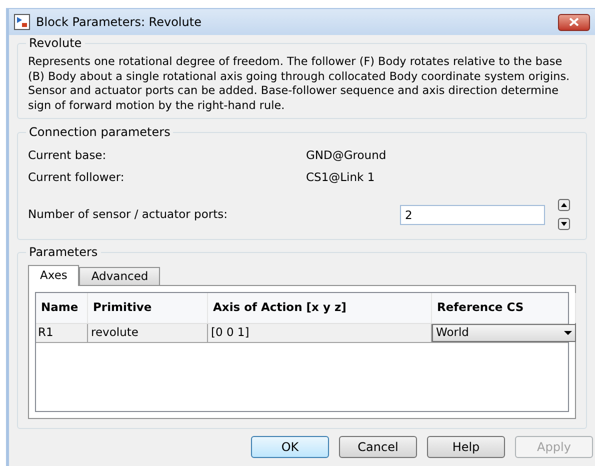 The image size is (595, 466). What do you see at coordinates (346, 155) in the screenshot?
I see `field-value: GND@Ground` at bounding box center [346, 155].